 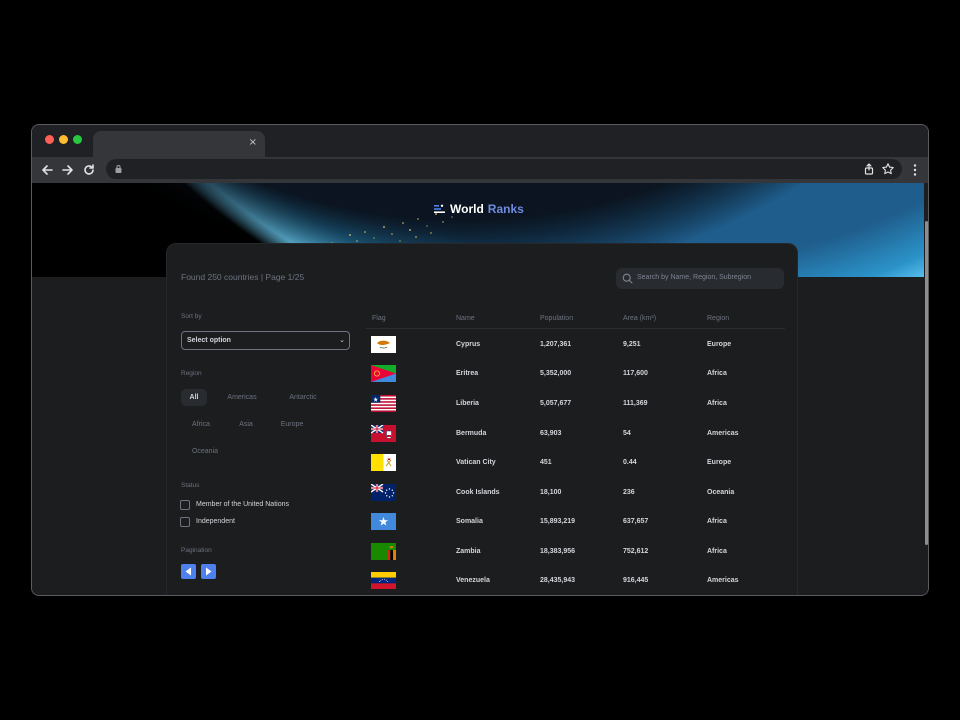 What do you see at coordinates (209, 340) in the screenshot?
I see `sort-select-value: Select option` at bounding box center [209, 340].